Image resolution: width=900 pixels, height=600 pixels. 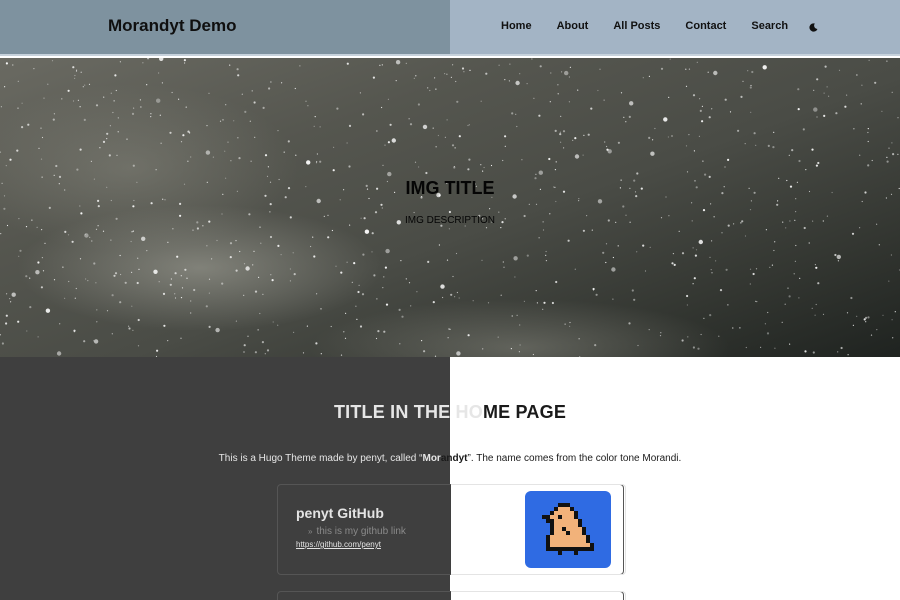 I want to click on moon-icon, so click(x=813, y=27).